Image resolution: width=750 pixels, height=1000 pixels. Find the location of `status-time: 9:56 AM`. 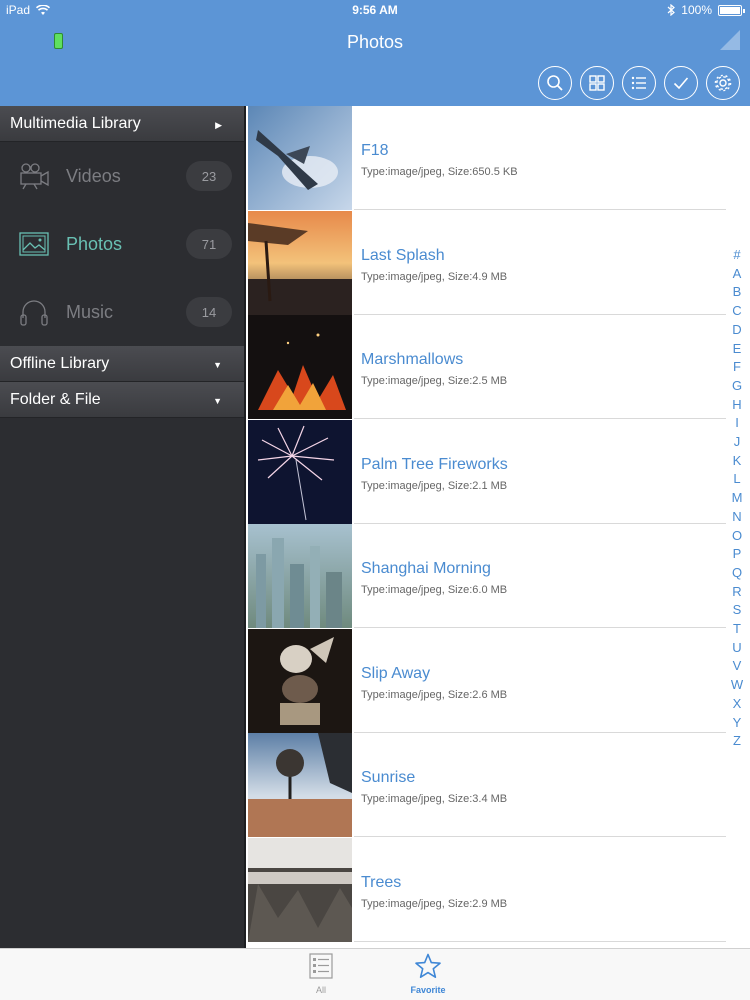

status-time: 9:56 AM is located at coordinates (375, 10).